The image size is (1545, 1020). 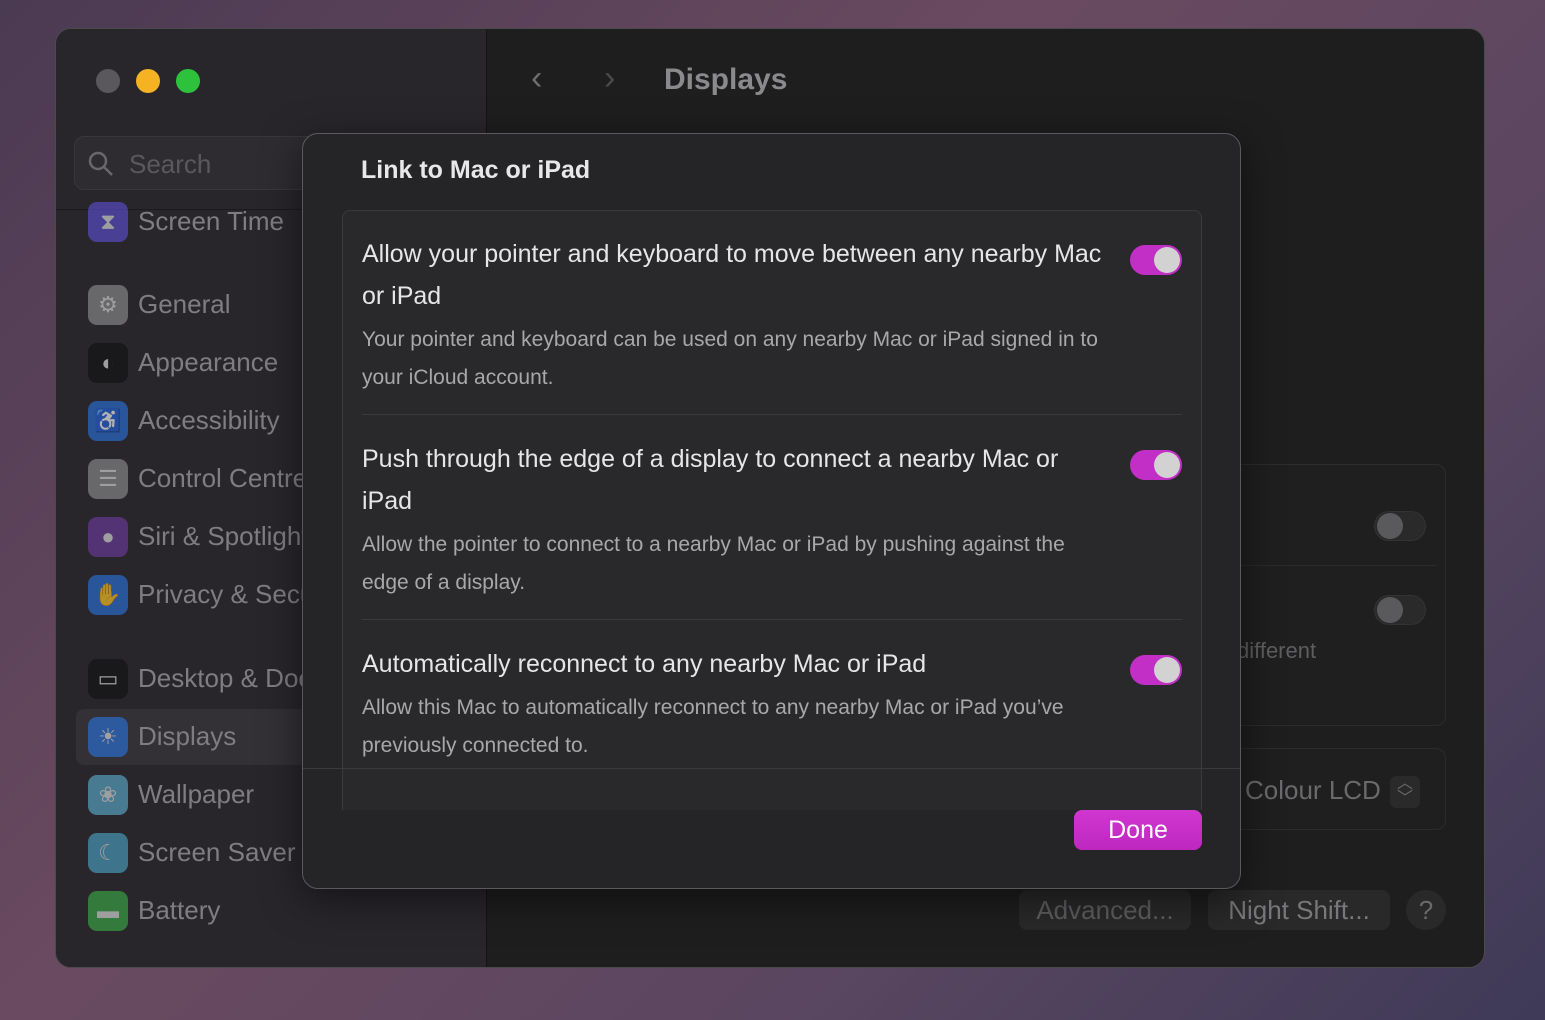 What do you see at coordinates (1405, 792) in the screenshot?
I see `stepper-icon: ︿ ﹀` at bounding box center [1405, 792].